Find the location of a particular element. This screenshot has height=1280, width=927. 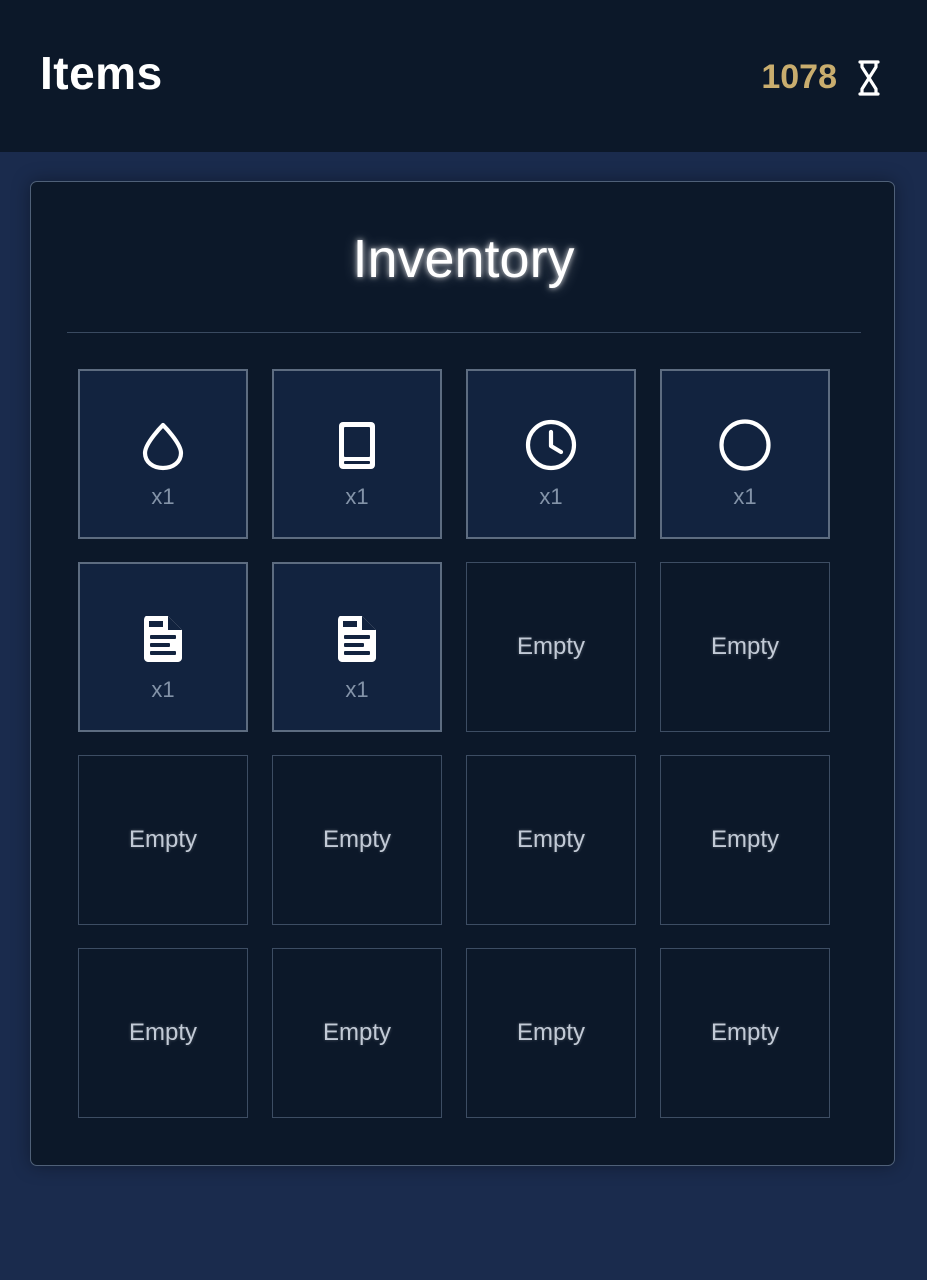

page-title: Items is located at coordinates (101, 73).